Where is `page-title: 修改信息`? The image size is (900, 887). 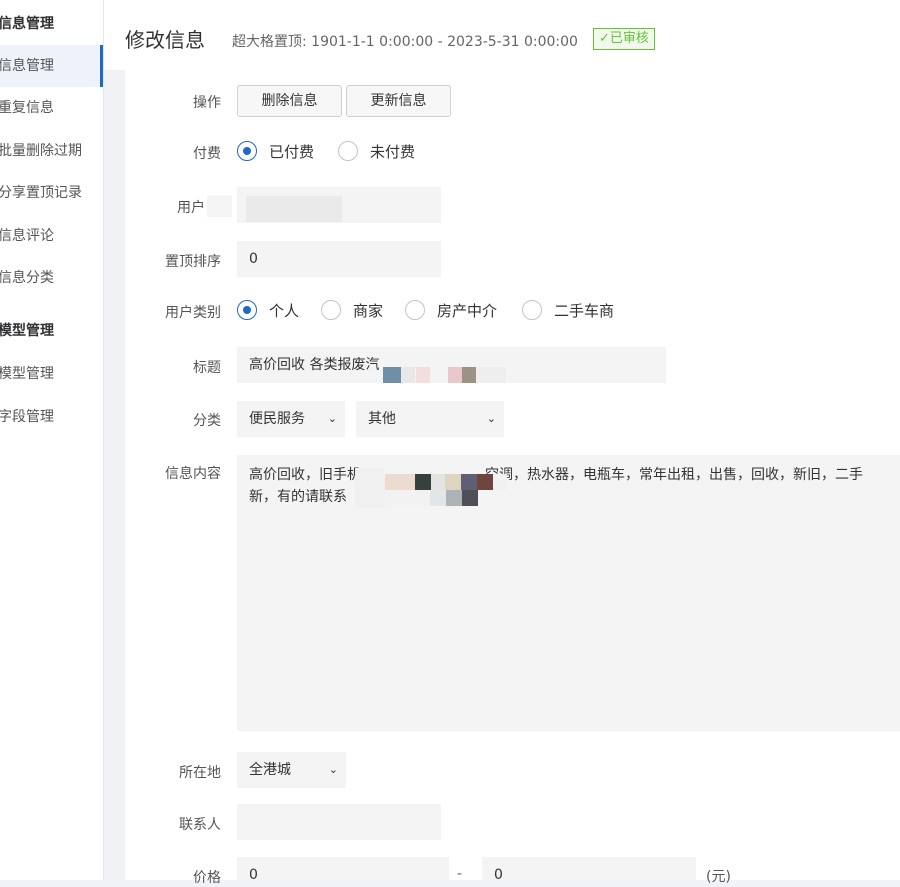
page-title: 修改信息 is located at coordinates (165, 40).